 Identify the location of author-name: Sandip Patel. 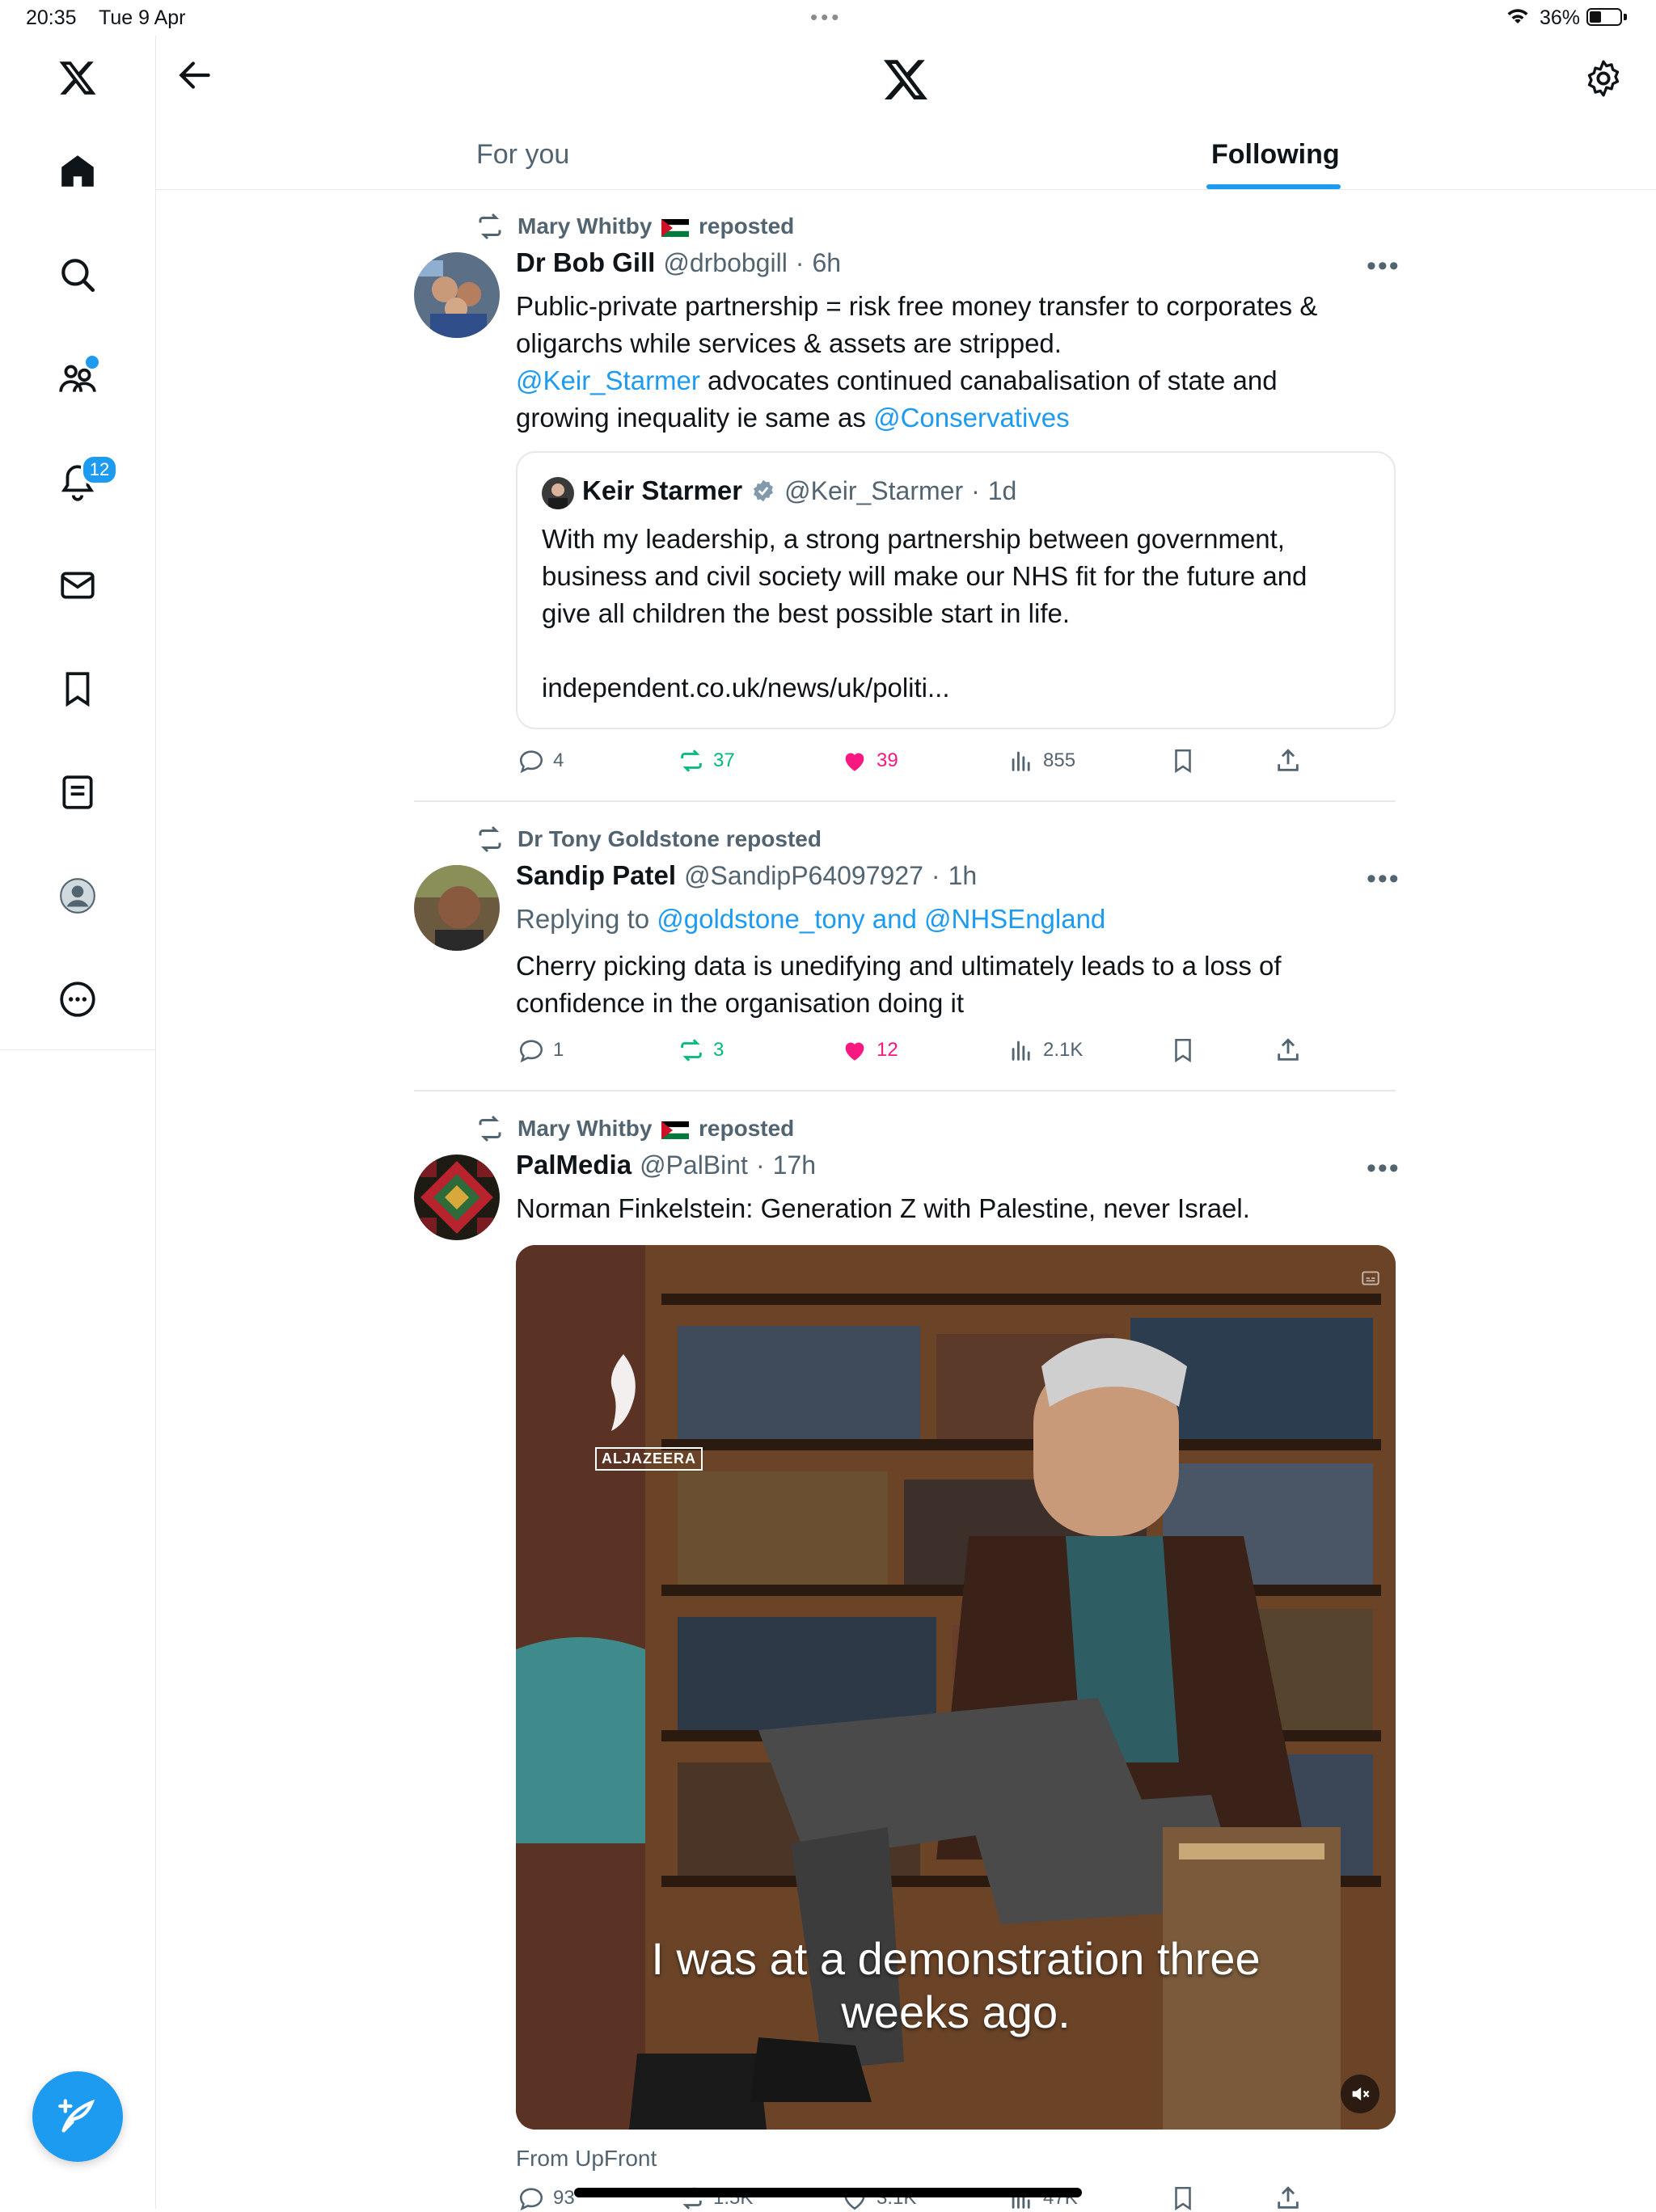
(596, 876).